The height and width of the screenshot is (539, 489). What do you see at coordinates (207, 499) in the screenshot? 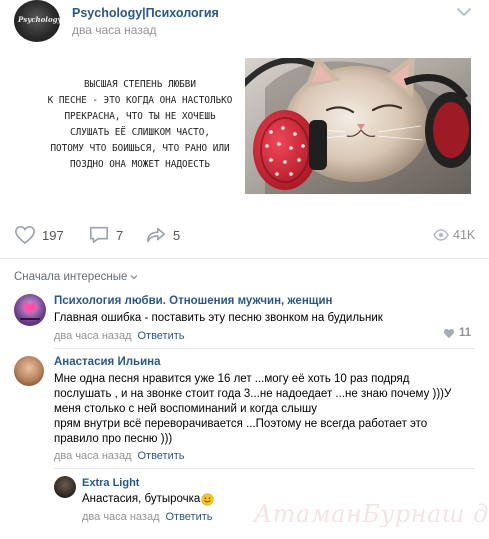
I see `smile-emoji-icon` at bounding box center [207, 499].